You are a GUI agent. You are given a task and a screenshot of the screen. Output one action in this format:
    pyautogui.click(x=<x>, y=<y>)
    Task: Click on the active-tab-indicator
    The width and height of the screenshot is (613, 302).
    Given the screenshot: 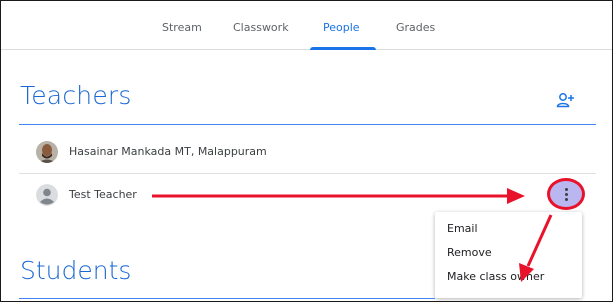 What is the action you would take?
    pyautogui.click(x=343, y=48)
    